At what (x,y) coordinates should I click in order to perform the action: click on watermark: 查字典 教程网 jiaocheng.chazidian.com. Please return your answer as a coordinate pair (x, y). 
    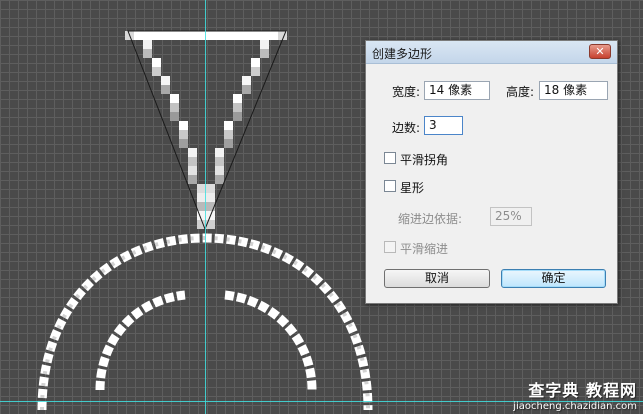
    Looking at the image, I should click on (575, 394).